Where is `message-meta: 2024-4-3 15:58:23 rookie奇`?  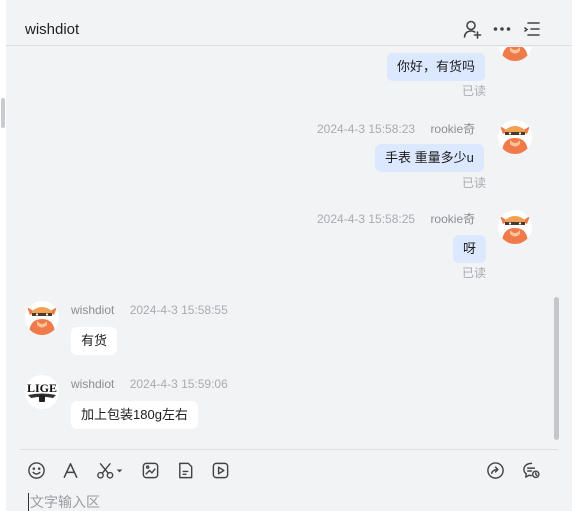
message-meta: 2024-4-3 15:58:23 rookie奇 is located at coordinates (396, 128).